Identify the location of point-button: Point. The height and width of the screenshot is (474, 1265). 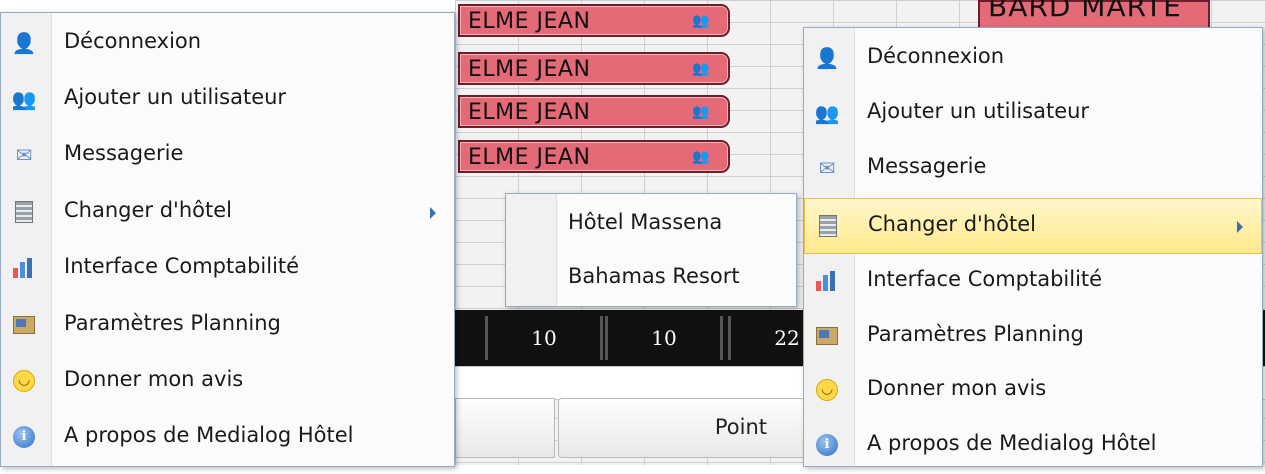
(683, 428).